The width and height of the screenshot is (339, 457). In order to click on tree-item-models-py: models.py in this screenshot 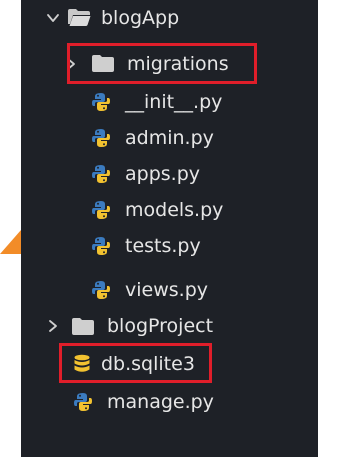, I will do `click(169, 210)`.